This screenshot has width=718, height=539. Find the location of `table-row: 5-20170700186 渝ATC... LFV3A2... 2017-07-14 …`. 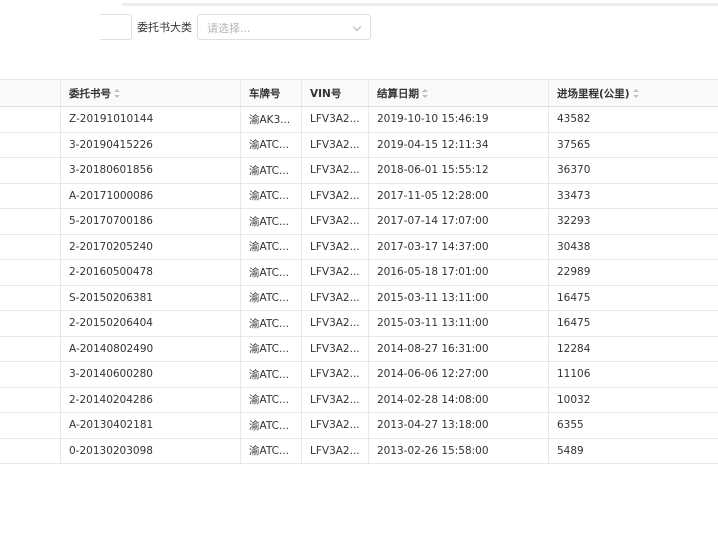

table-row: 5-20170700186 渝ATC... LFV3A2... 2017-07-14 … is located at coordinates (359, 222).